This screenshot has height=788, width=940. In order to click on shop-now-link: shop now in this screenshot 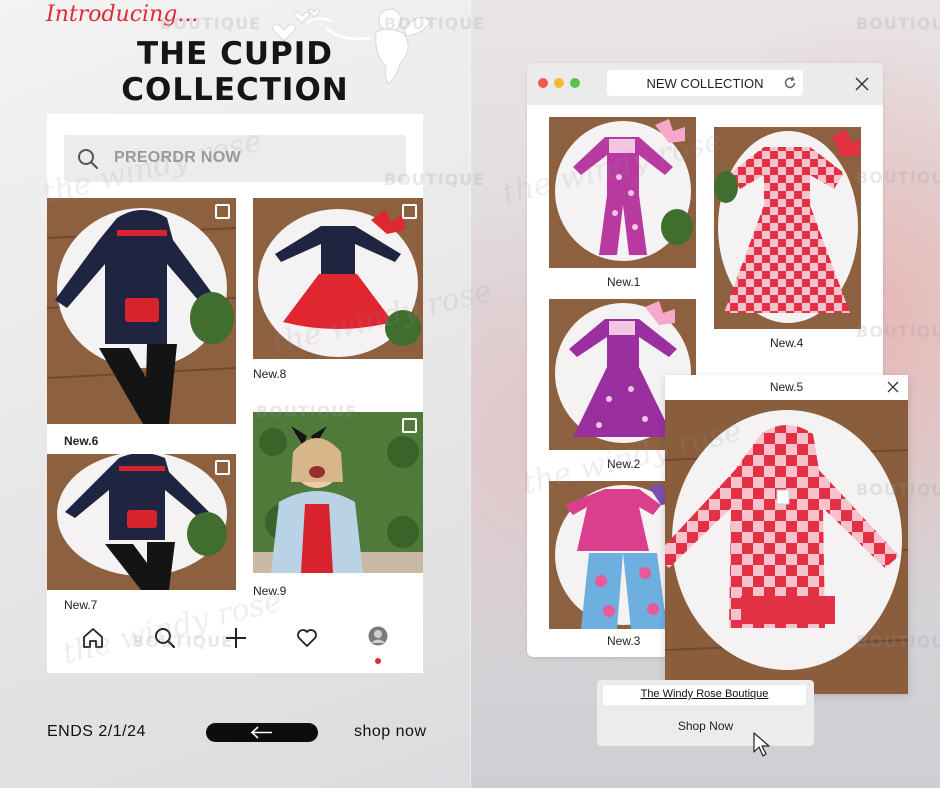, I will do `click(390, 732)`.